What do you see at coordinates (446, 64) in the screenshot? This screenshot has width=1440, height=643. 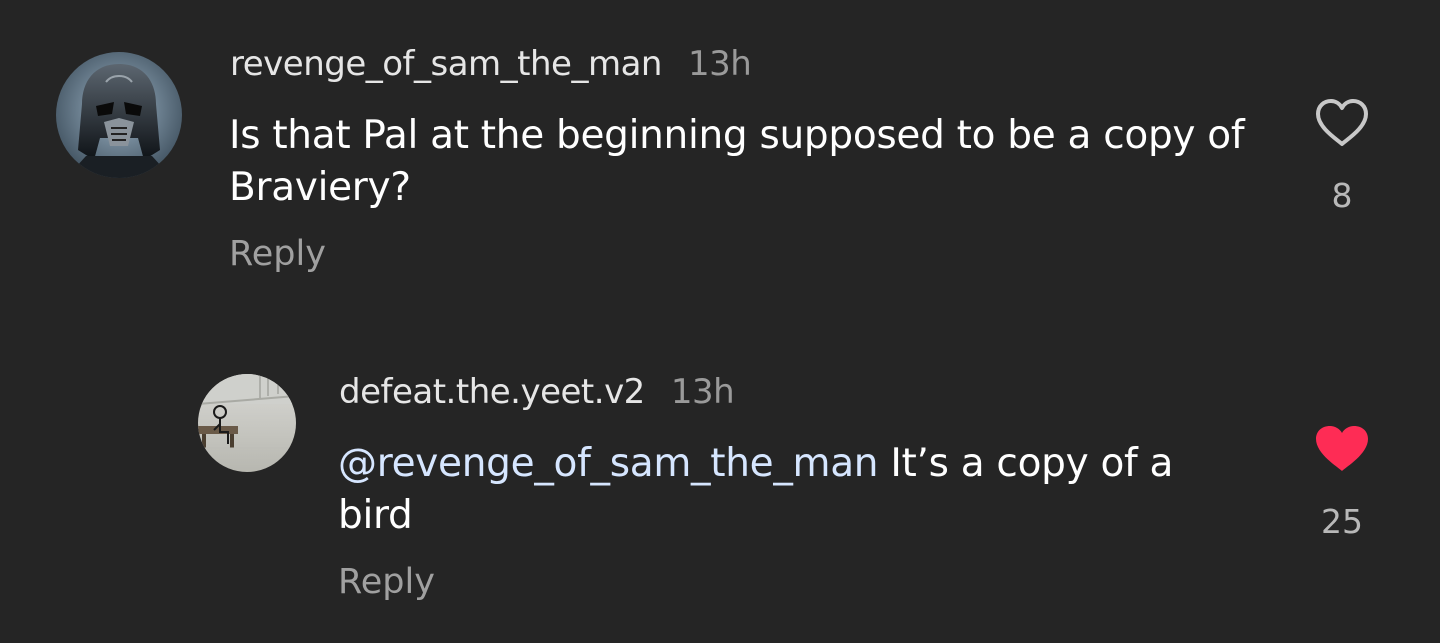 I see `username: revenge_of_sam_the_man` at bounding box center [446, 64].